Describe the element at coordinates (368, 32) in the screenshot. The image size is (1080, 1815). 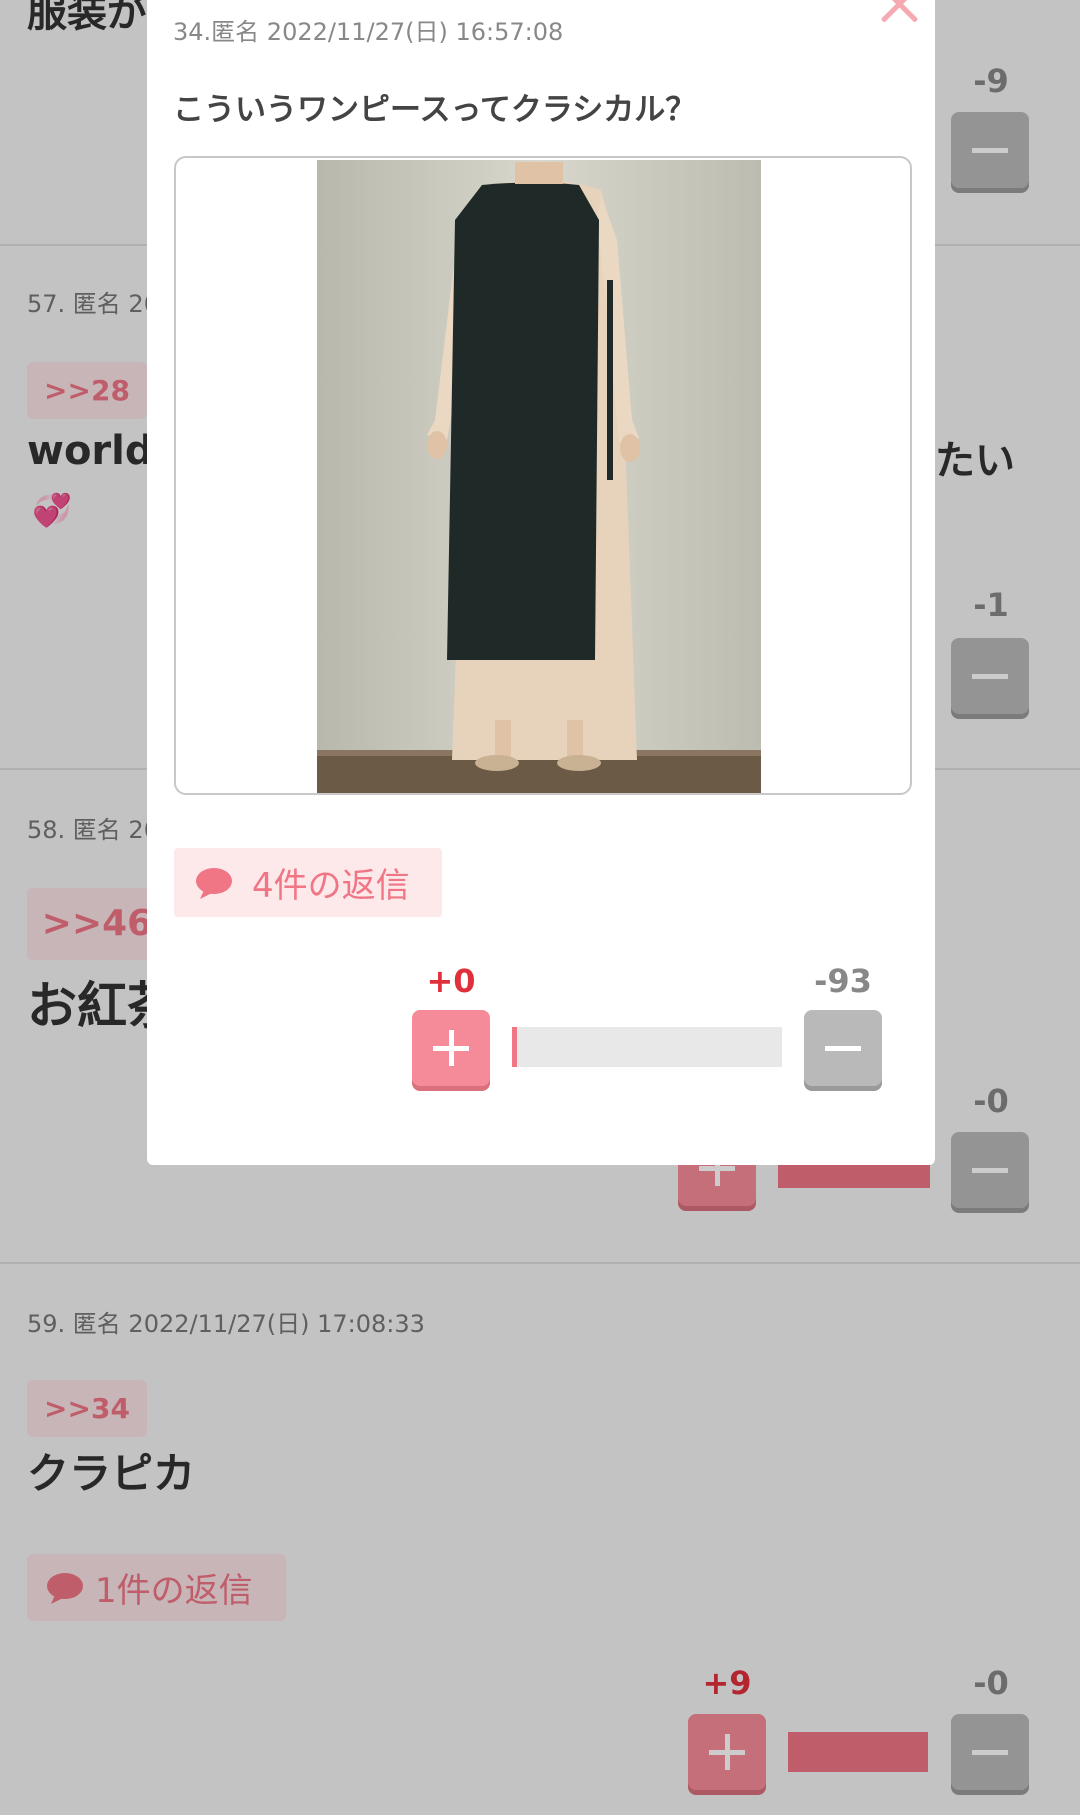
I see `comment-meta: 34.匿名 2022/11/27(日) 16:57:08` at that location.